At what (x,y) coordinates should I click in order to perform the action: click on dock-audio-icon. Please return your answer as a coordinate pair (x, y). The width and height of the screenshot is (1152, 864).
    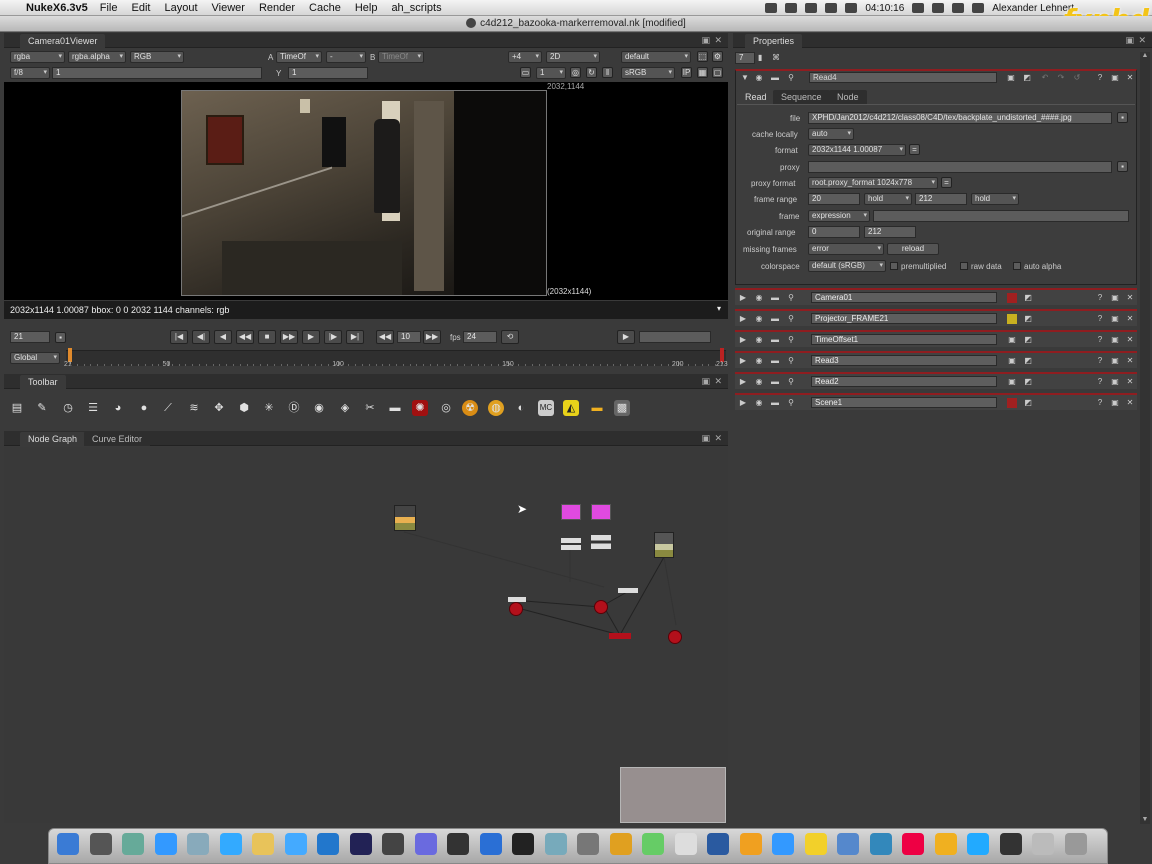
    Looking at the image, I should click on (913, 844).